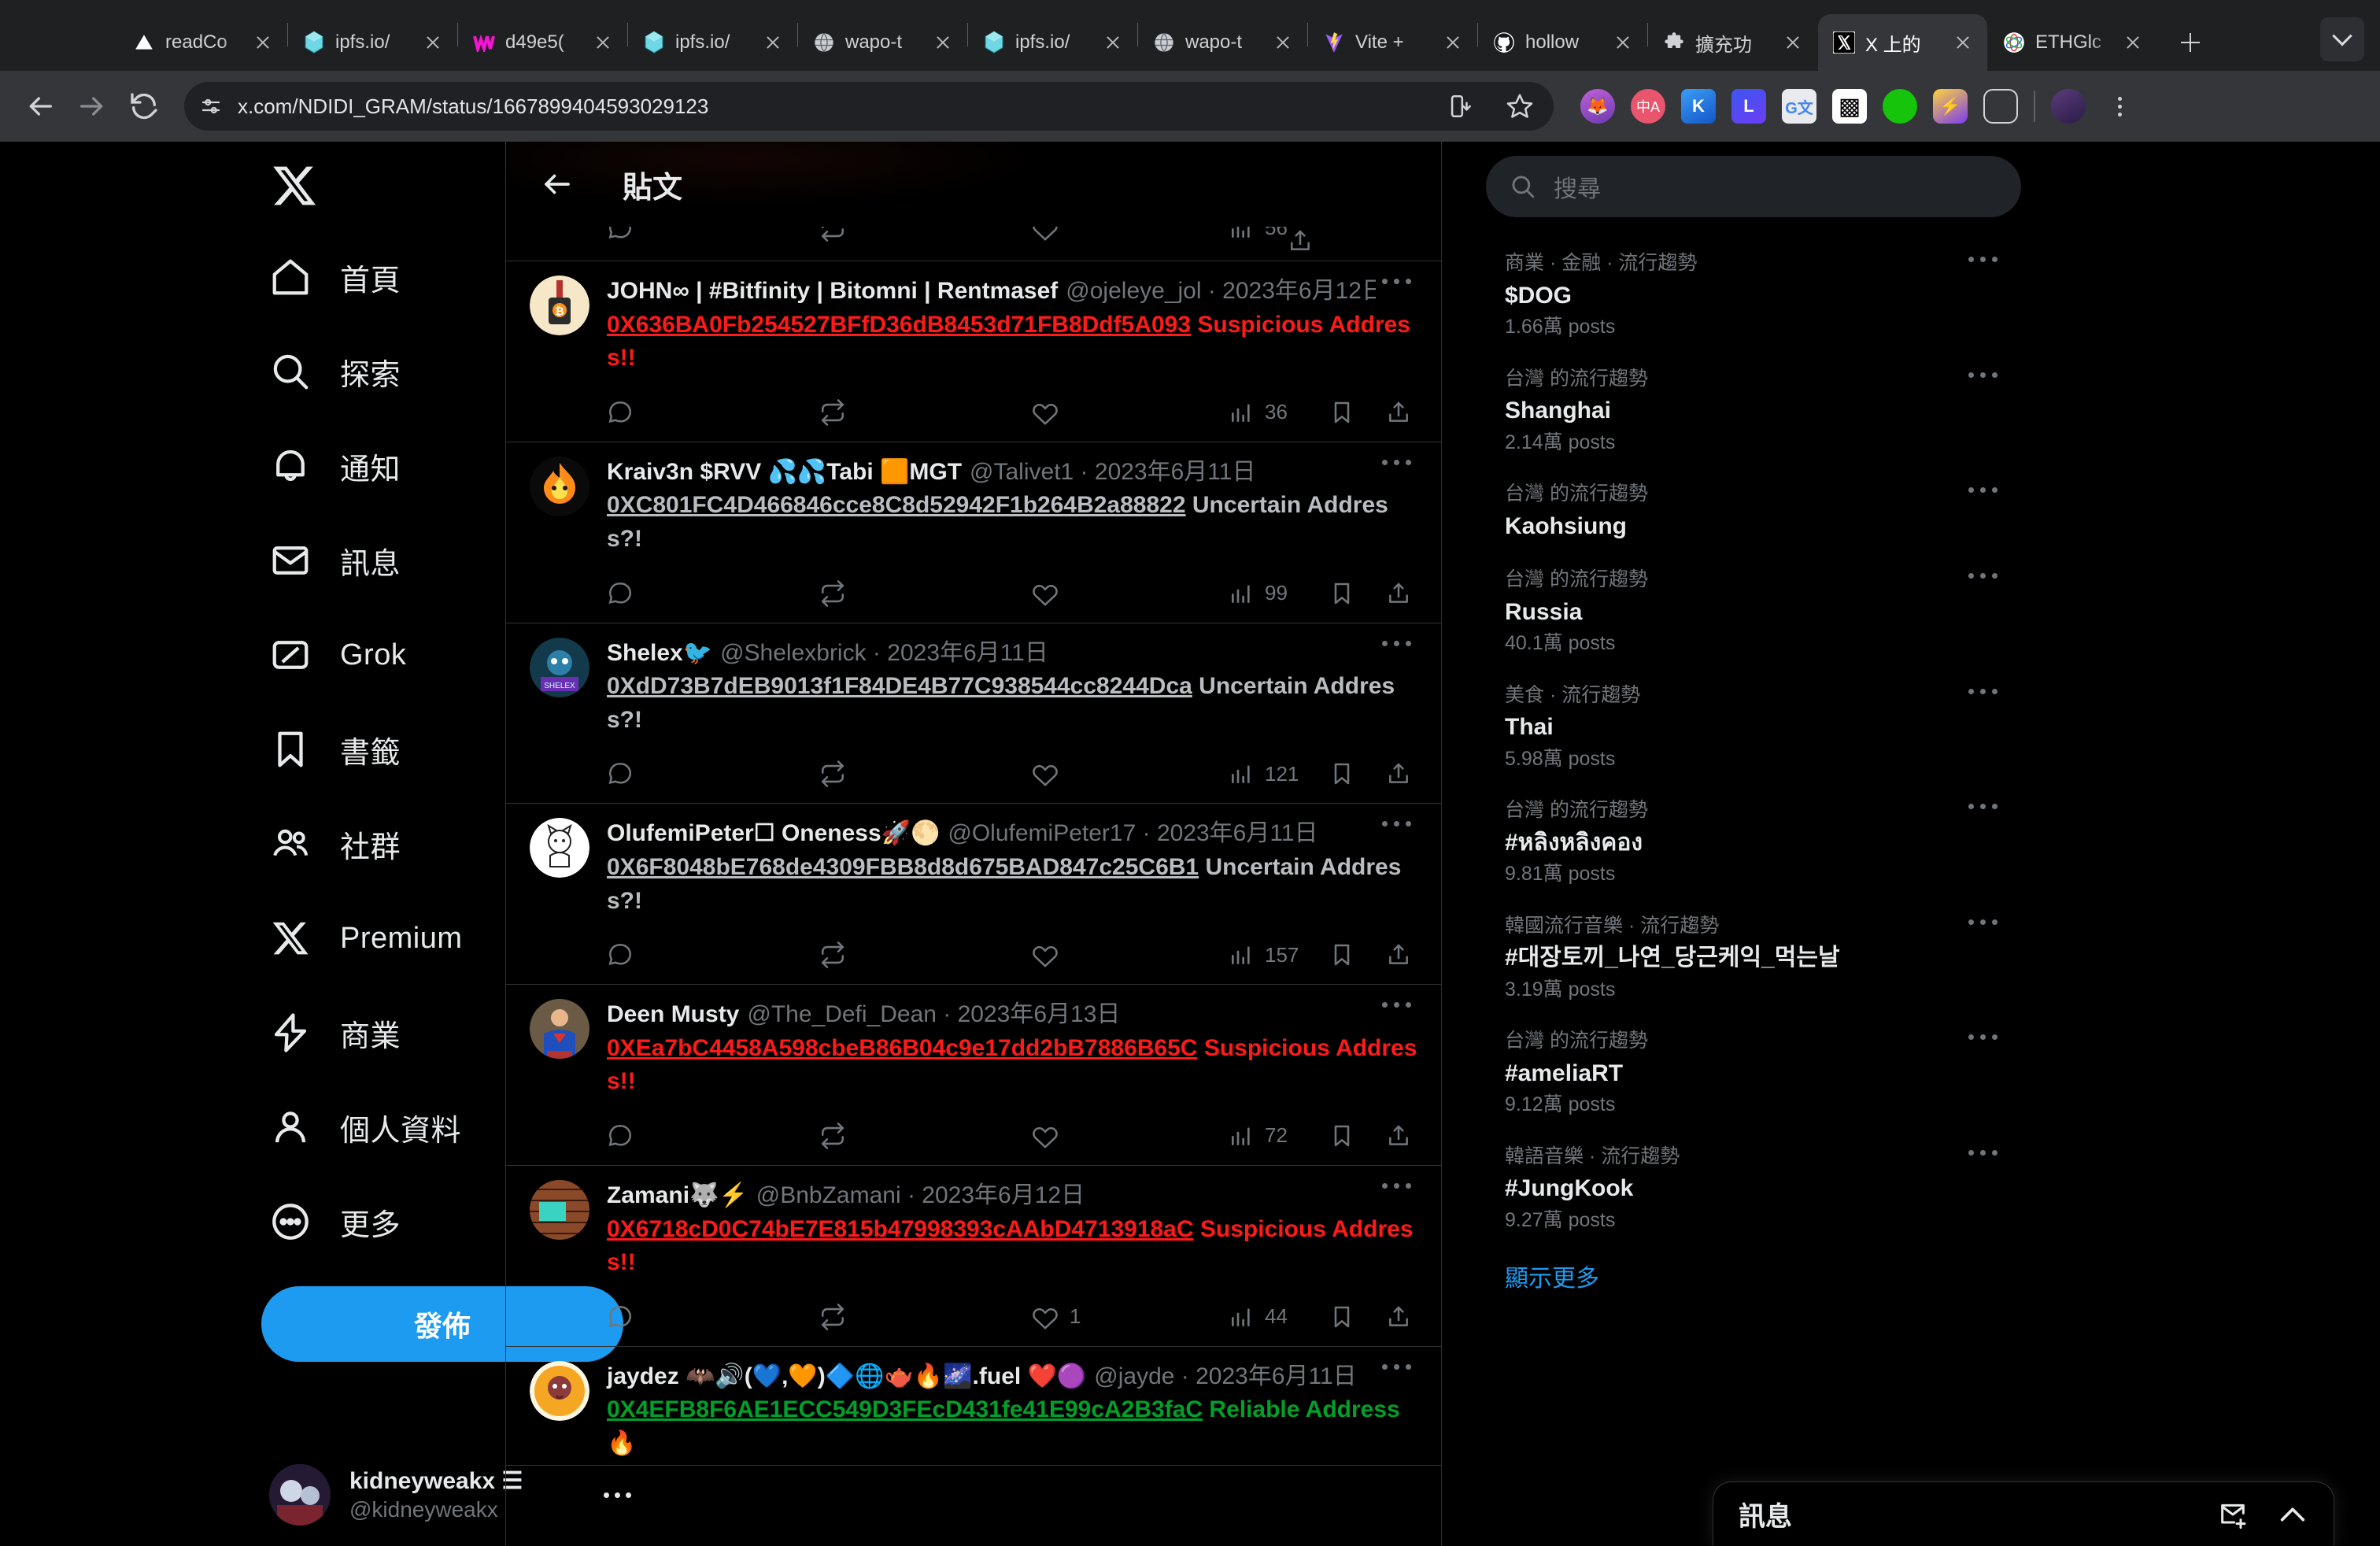 Image resolution: width=2380 pixels, height=1546 pixels. I want to click on new-tab-button, so click(2190, 43).